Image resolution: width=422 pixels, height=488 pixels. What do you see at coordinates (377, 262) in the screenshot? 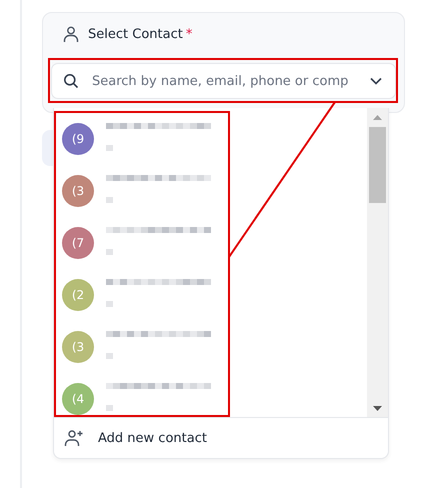
I see `scrollbar` at bounding box center [377, 262].